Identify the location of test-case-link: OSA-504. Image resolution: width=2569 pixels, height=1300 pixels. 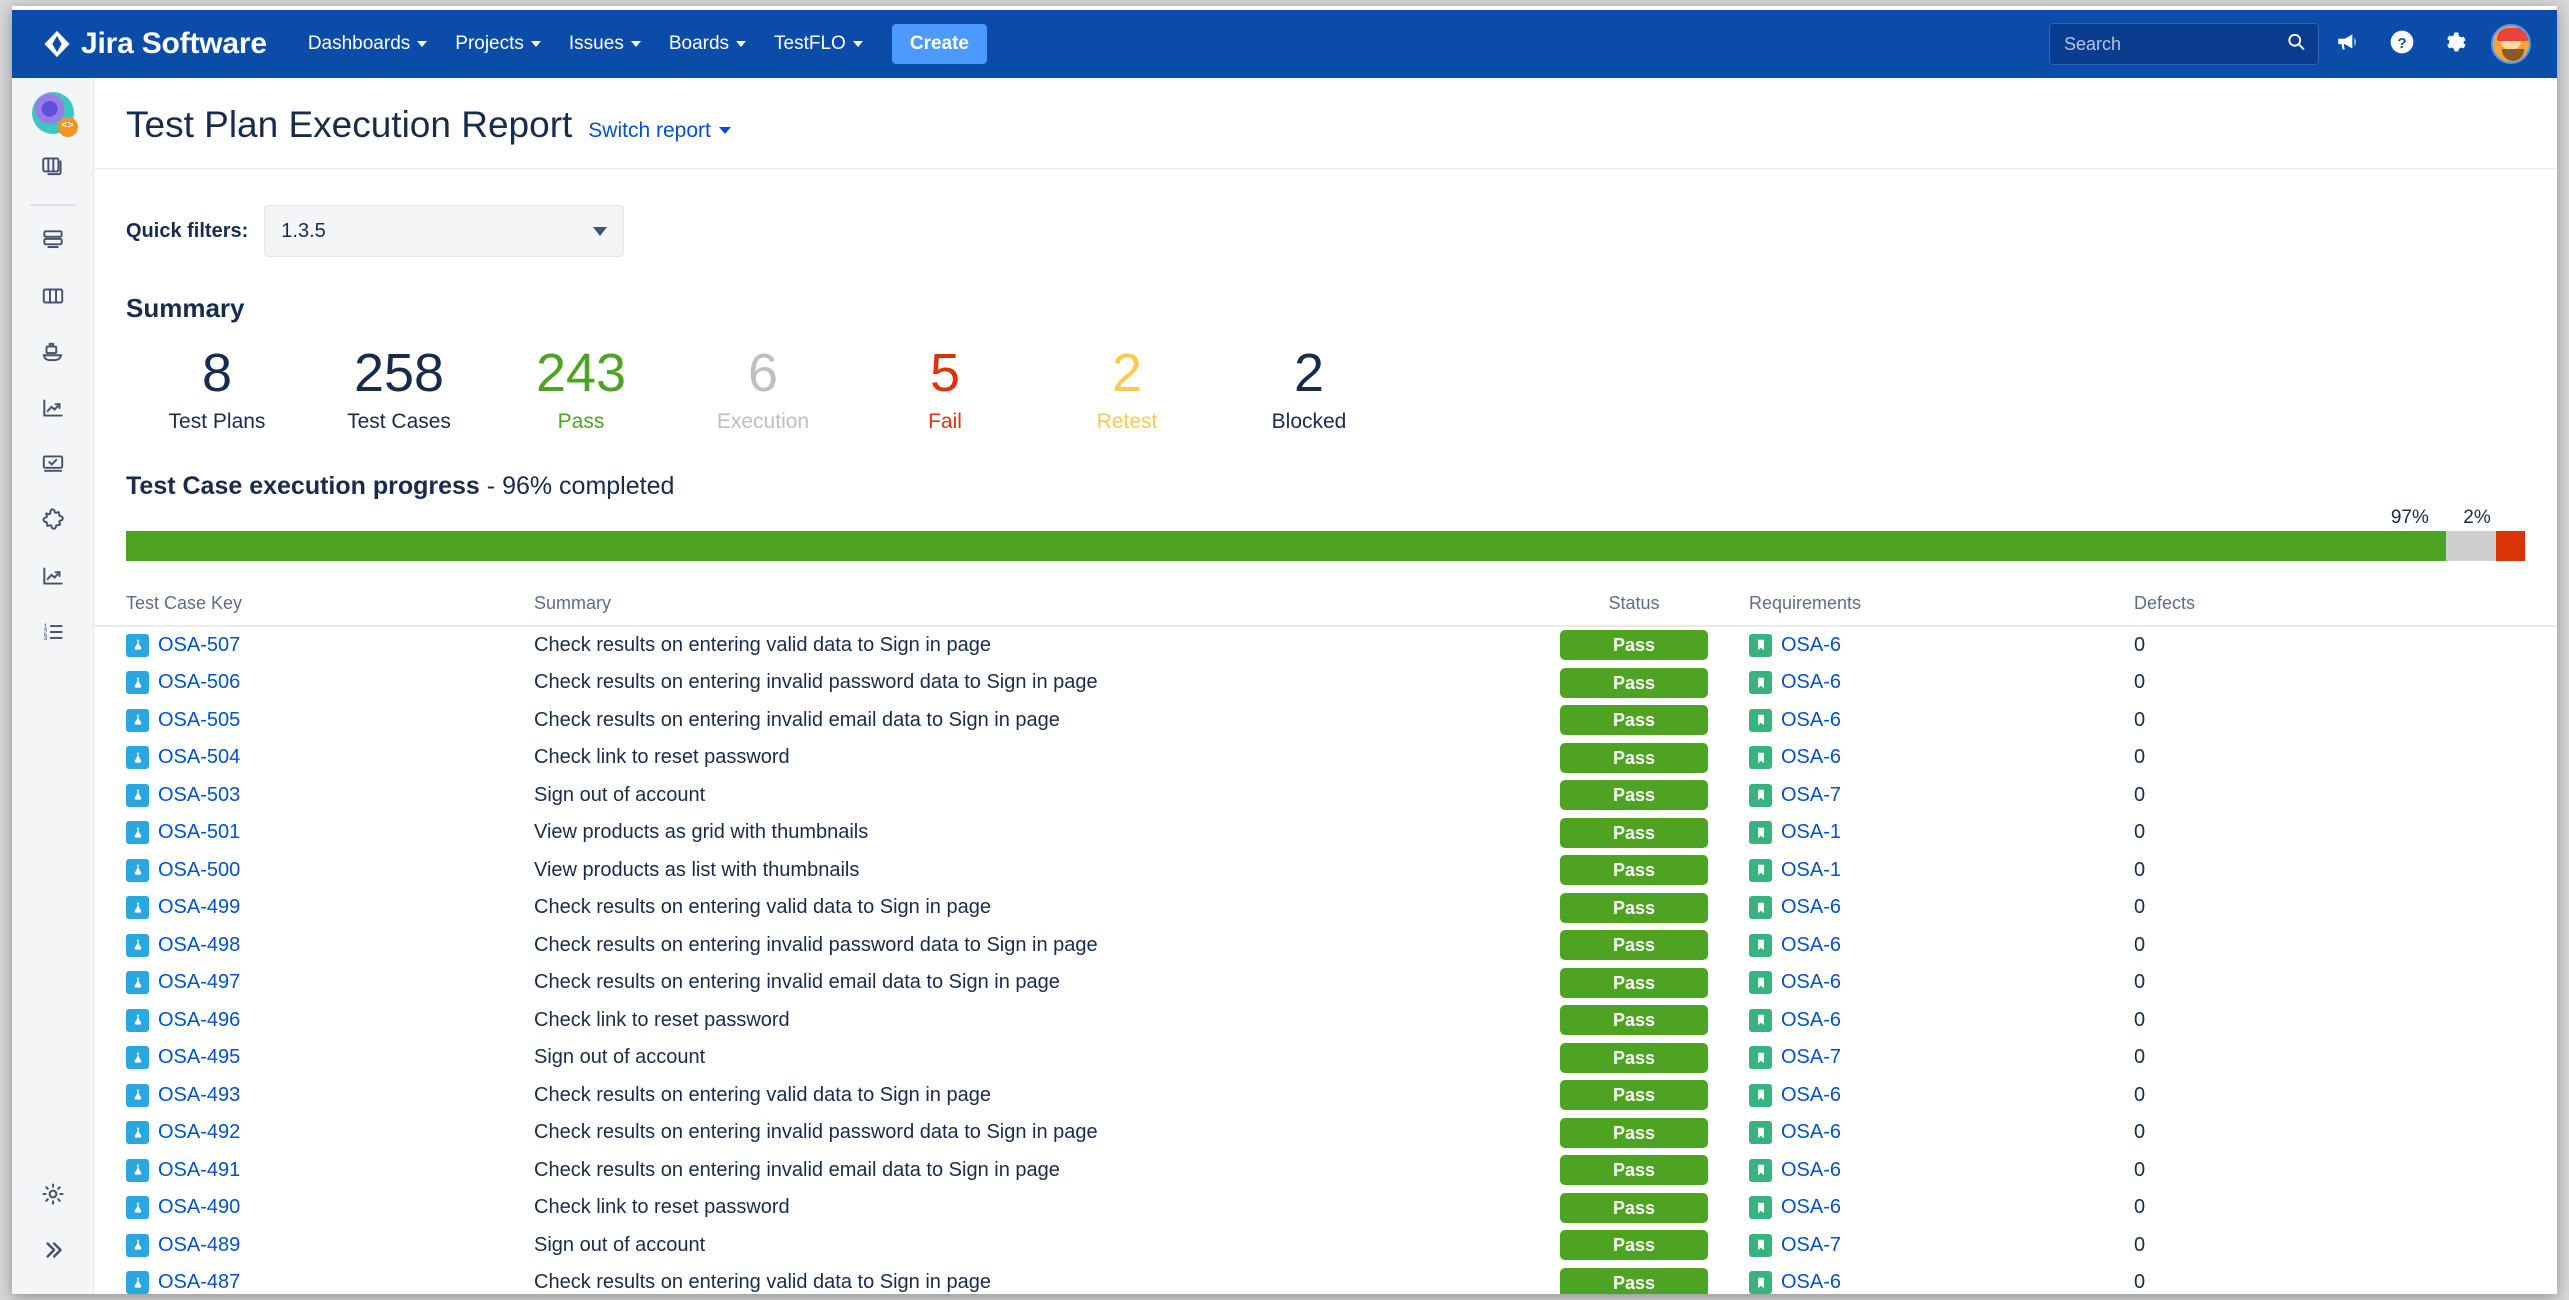
(199, 757).